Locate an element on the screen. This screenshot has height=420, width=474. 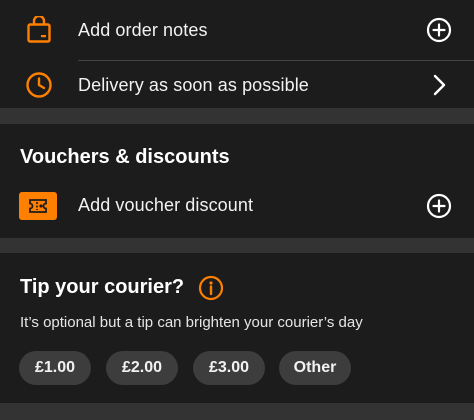
delivery-time-label: Delivery as soon as possible is located at coordinates (193, 85).